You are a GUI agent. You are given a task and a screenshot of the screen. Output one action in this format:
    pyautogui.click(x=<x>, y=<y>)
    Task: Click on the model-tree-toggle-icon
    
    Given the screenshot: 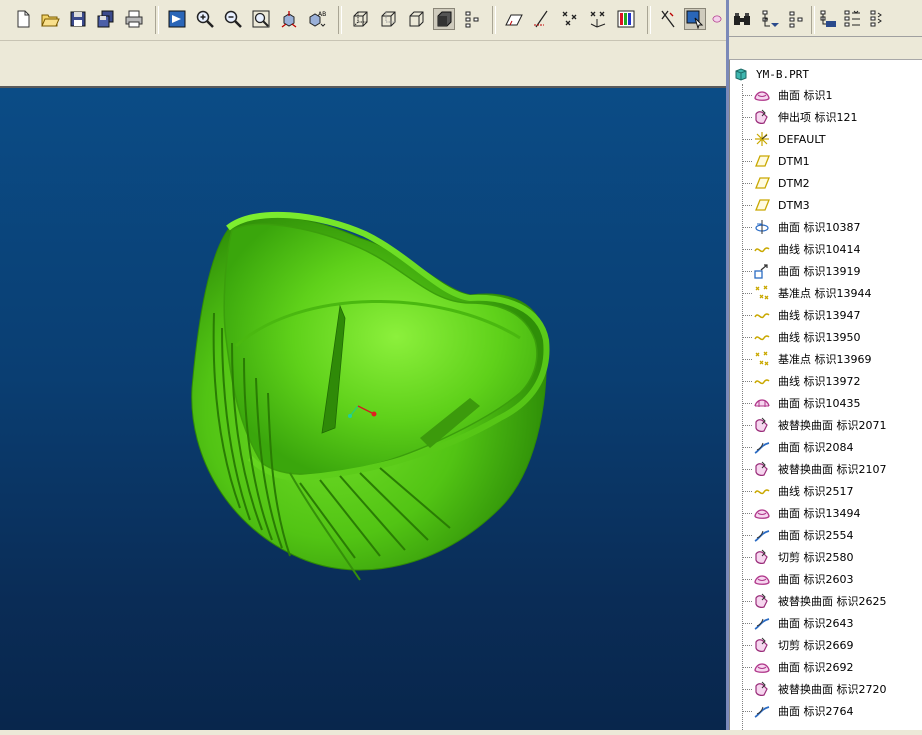 What is the action you would take?
    pyautogui.click(x=472, y=19)
    